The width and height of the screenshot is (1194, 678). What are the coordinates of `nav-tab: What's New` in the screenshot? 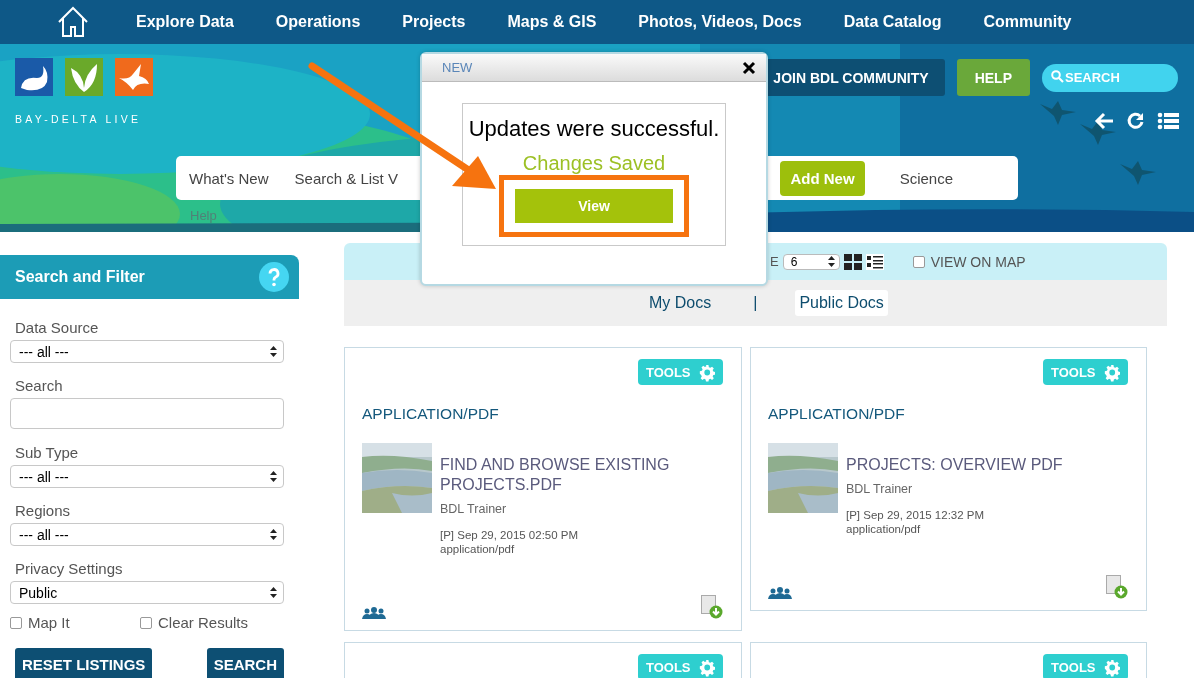 It's located at (229, 178).